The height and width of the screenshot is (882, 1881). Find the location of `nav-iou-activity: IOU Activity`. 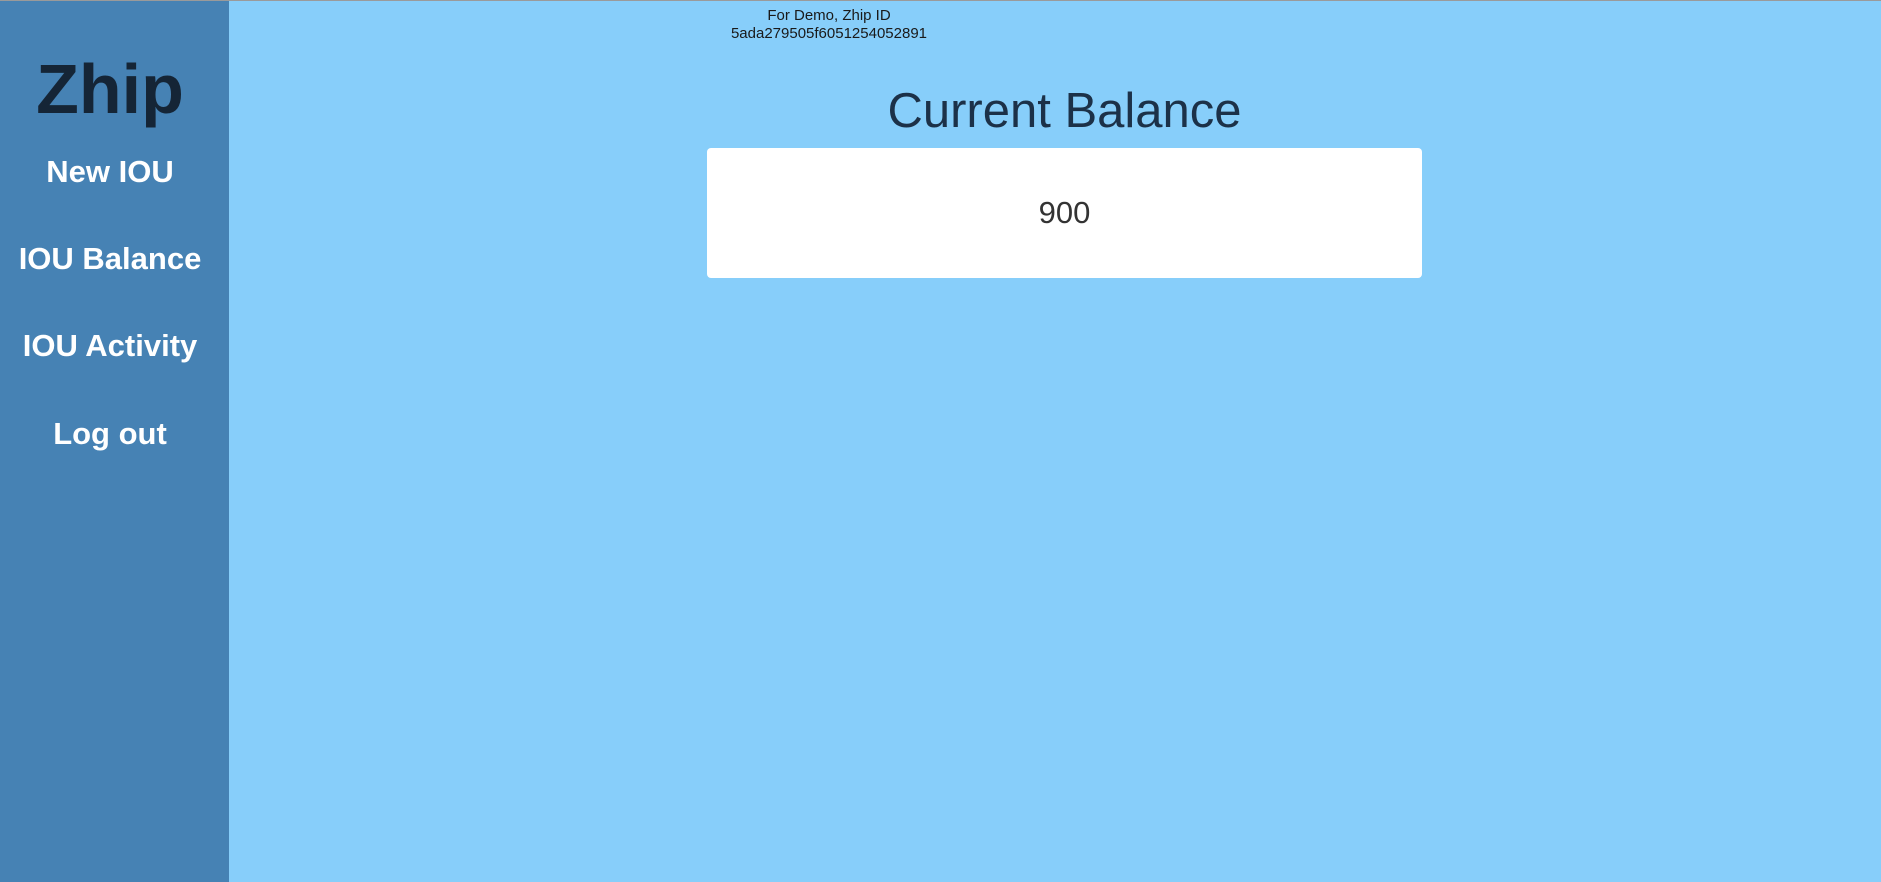

nav-iou-activity: IOU Activity is located at coordinates (110, 346).